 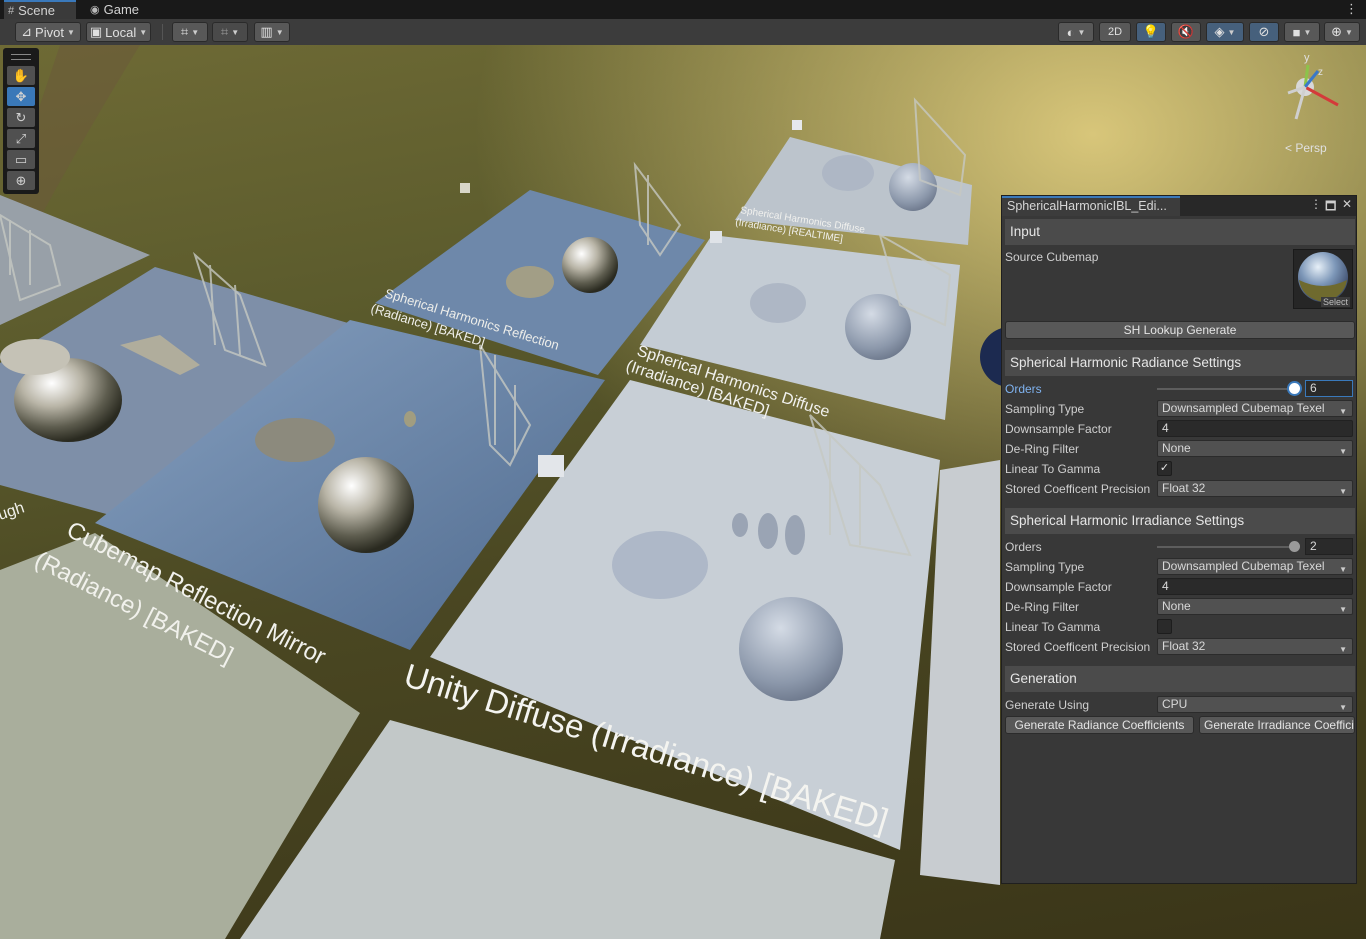 I want to click on audio-mute-icon: 🔇, so click(x=1186, y=31).